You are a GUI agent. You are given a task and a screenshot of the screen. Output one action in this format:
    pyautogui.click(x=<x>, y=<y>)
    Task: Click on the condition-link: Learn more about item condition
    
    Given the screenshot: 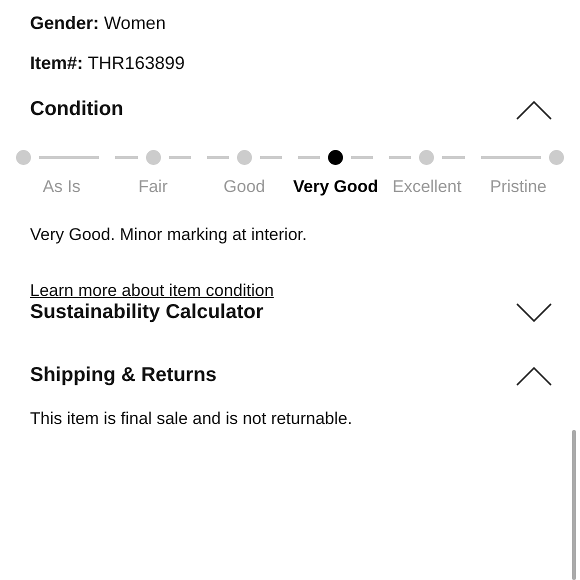 What is the action you would take?
    pyautogui.click(x=152, y=291)
    